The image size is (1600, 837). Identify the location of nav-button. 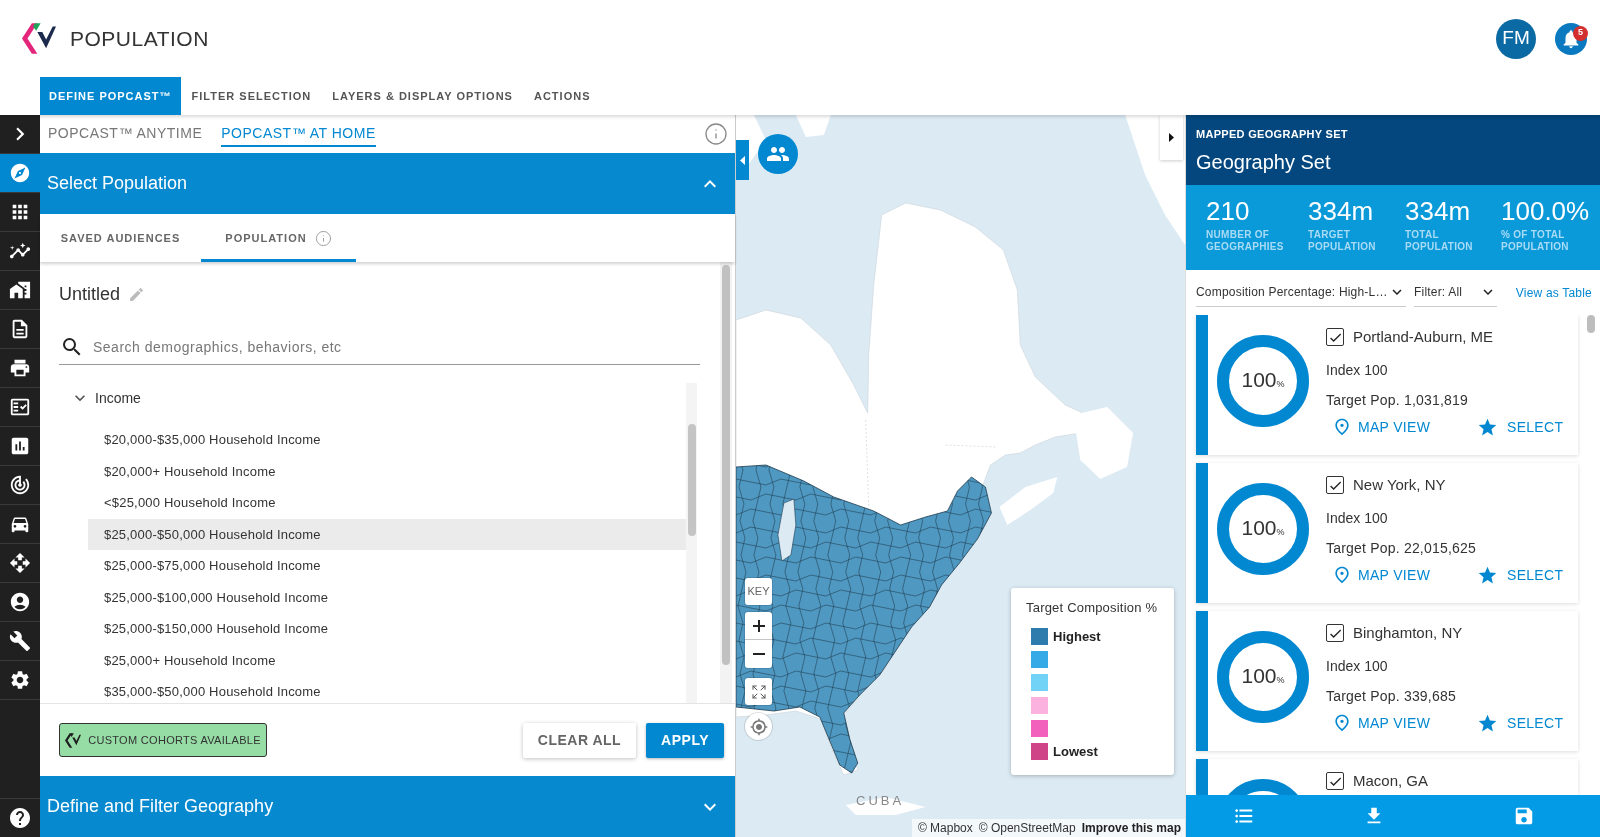
(20, 173).